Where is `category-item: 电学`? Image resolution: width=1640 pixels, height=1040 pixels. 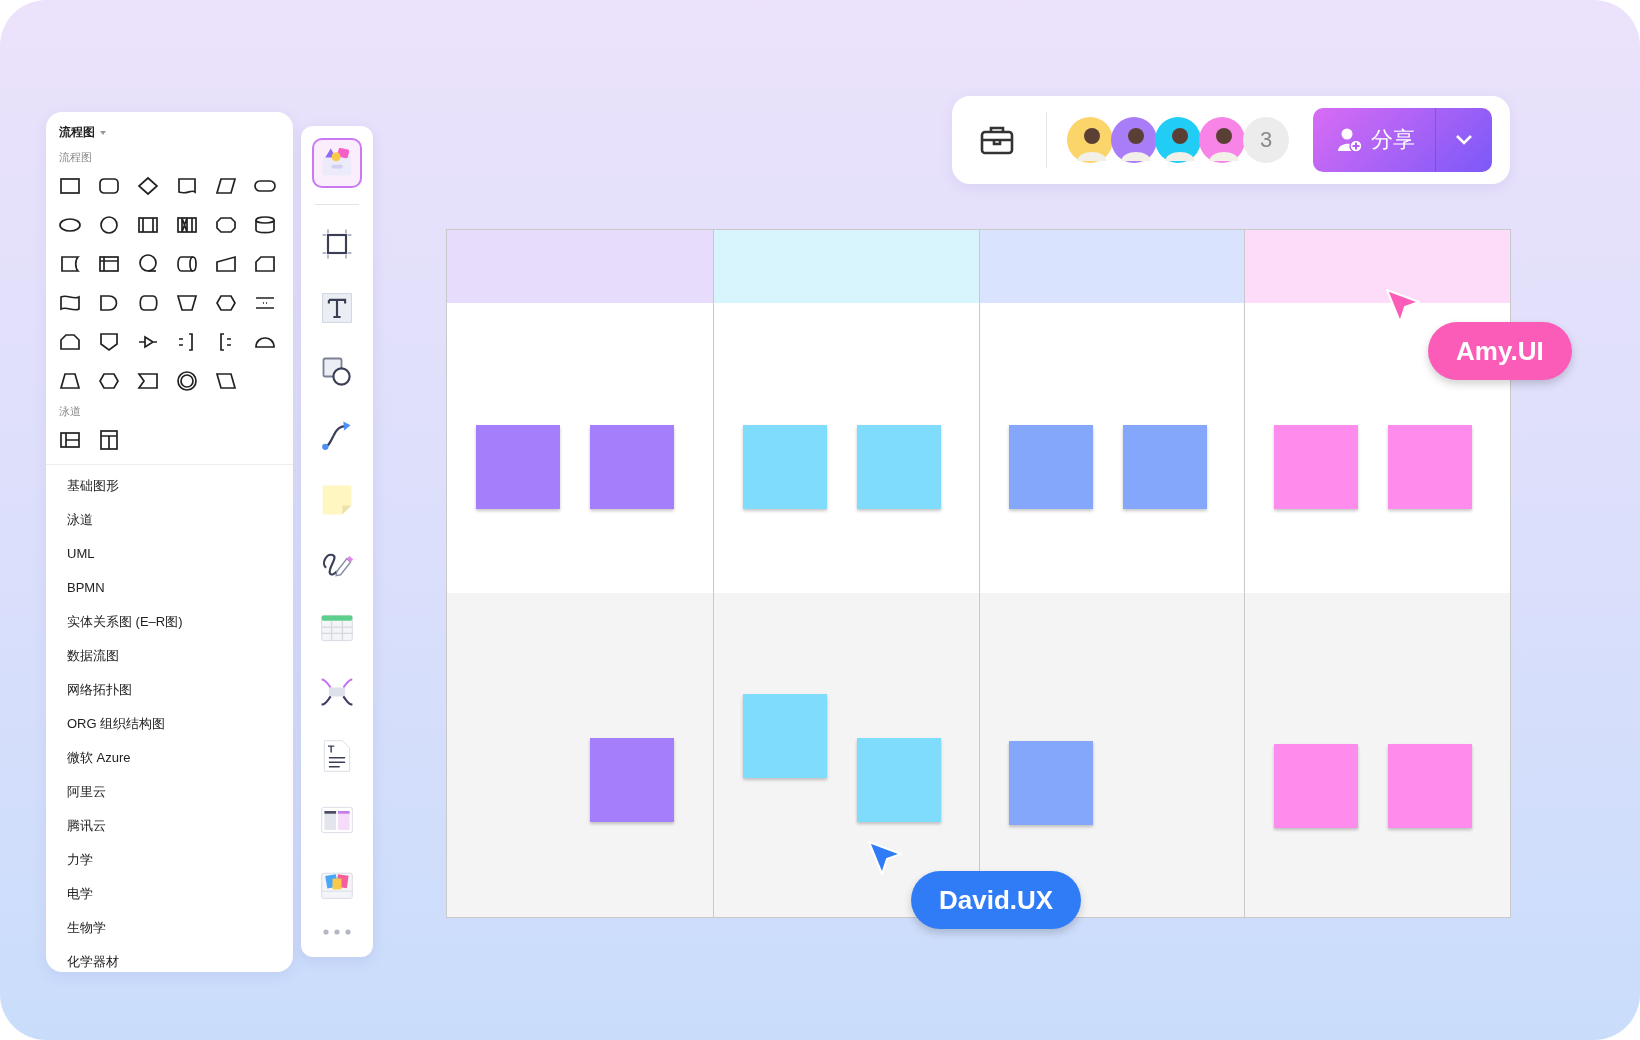
category-item: 电学 is located at coordinates (180, 900).